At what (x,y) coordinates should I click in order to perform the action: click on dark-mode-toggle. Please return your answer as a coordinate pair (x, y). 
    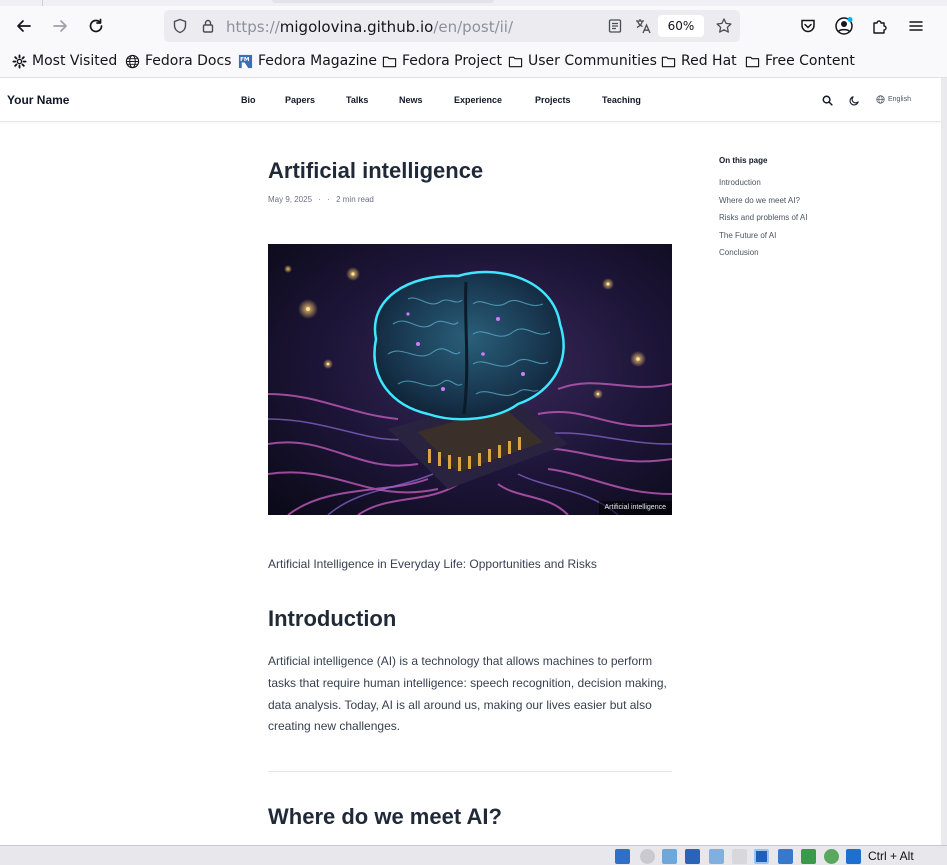
    Looking at the image, I should click on (854, 100).